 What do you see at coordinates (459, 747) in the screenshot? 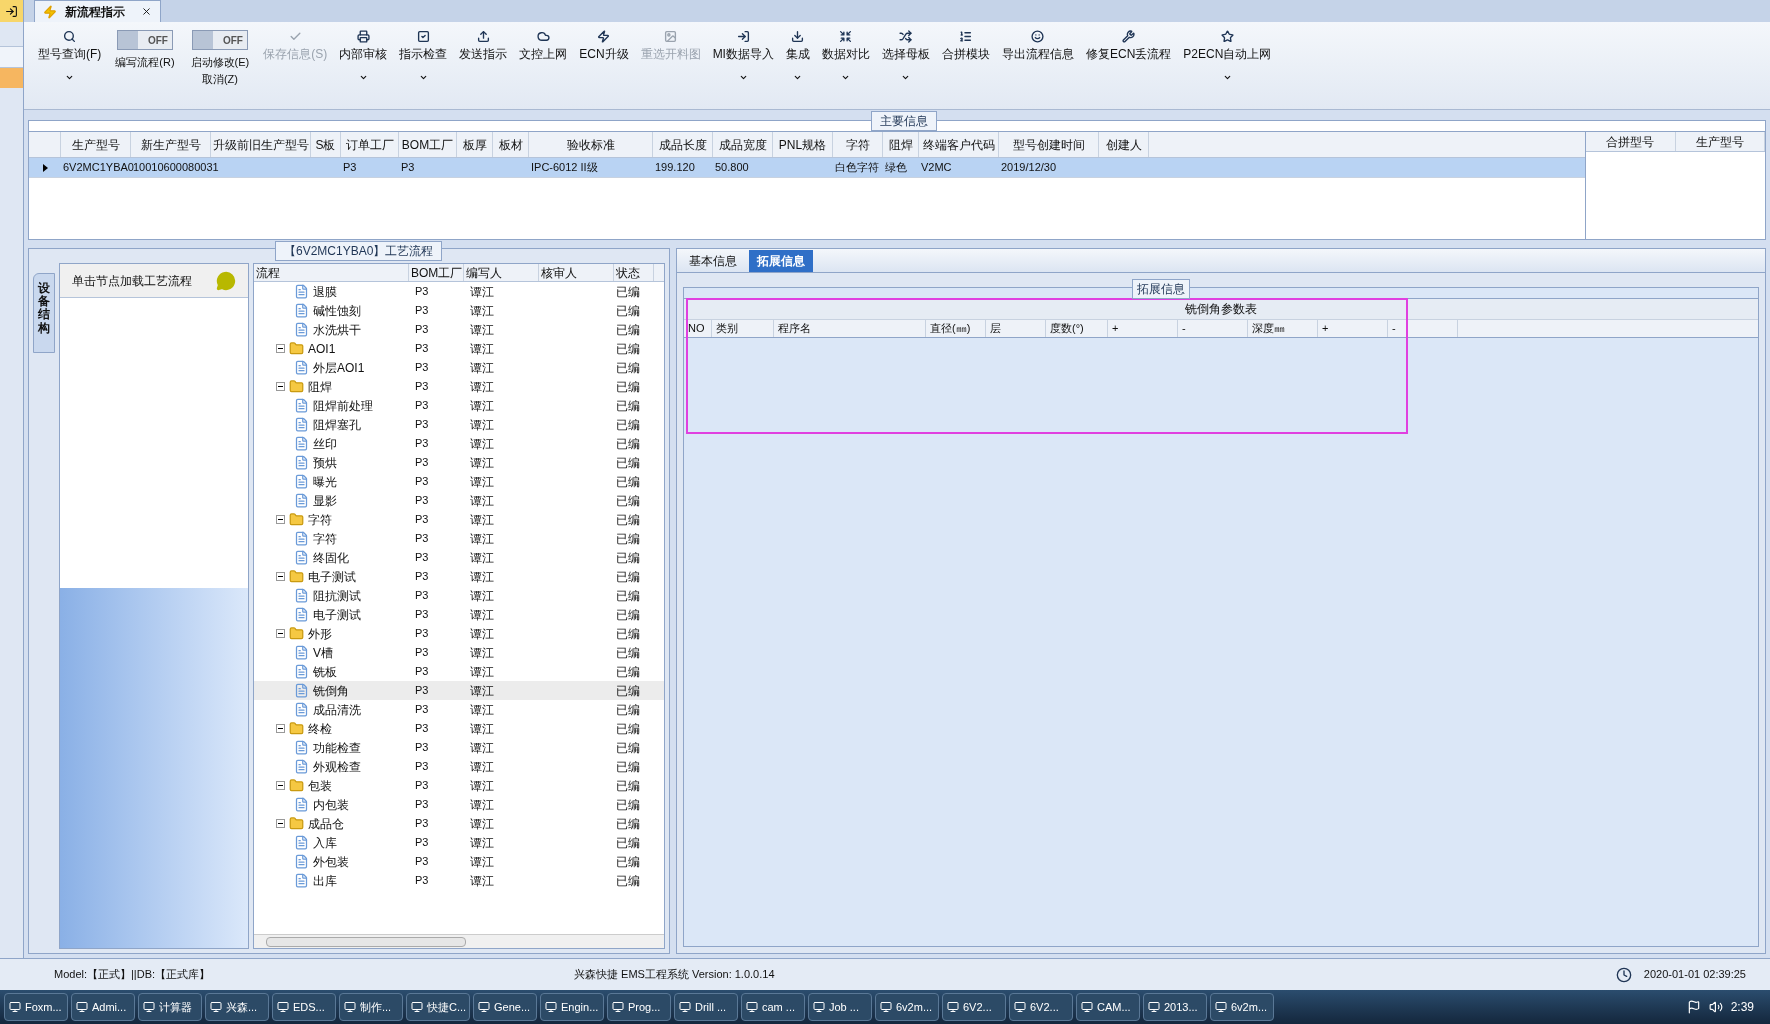
I see `tree-row: 功能检查 P3 谭江 已编` at bounding box center [459, 747].